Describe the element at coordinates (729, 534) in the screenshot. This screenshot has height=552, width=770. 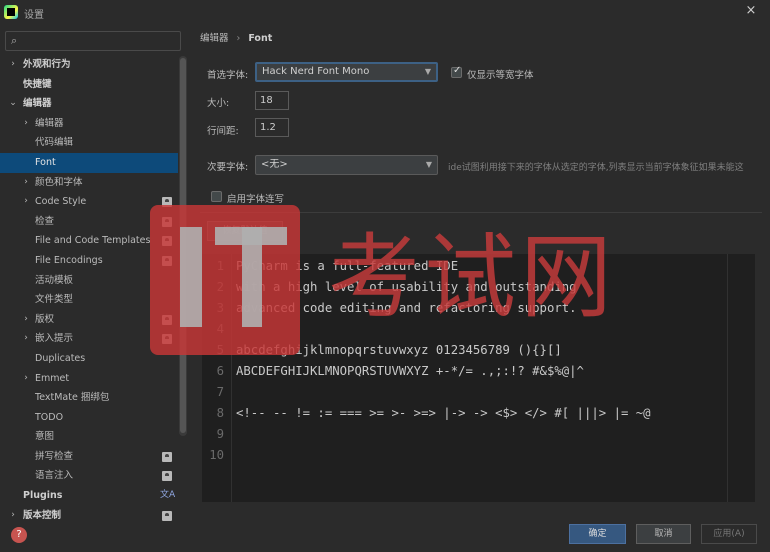
I see `apply-button: 应用(A)` at that location.